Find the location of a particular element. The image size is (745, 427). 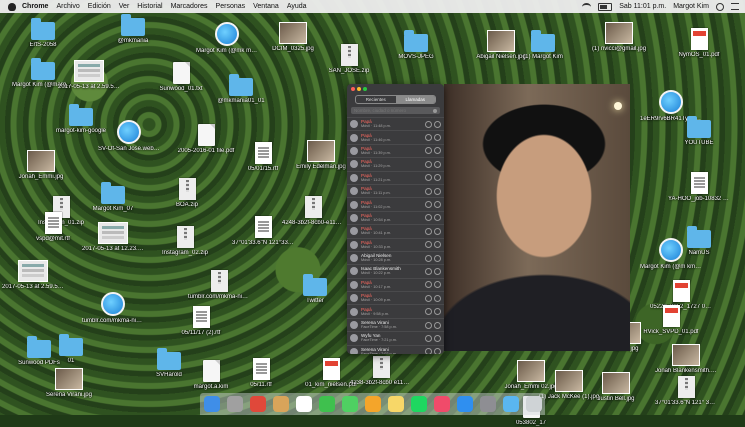

call-row: Papá Móvil · 10:17 p.m. is located at coordinates (395, 284).